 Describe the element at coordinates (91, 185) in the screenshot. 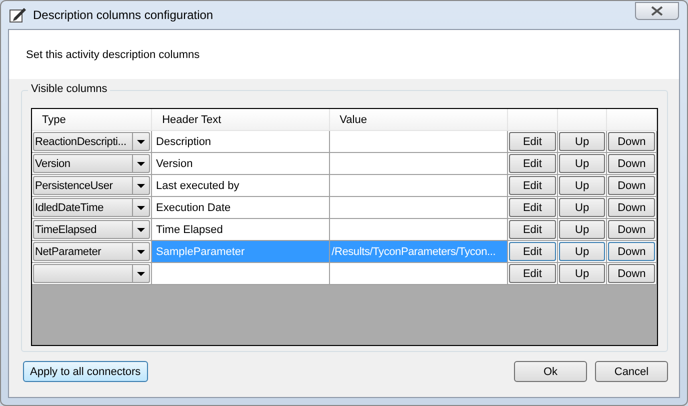

I see `type-dropdown: PersistenceUser` at that location.